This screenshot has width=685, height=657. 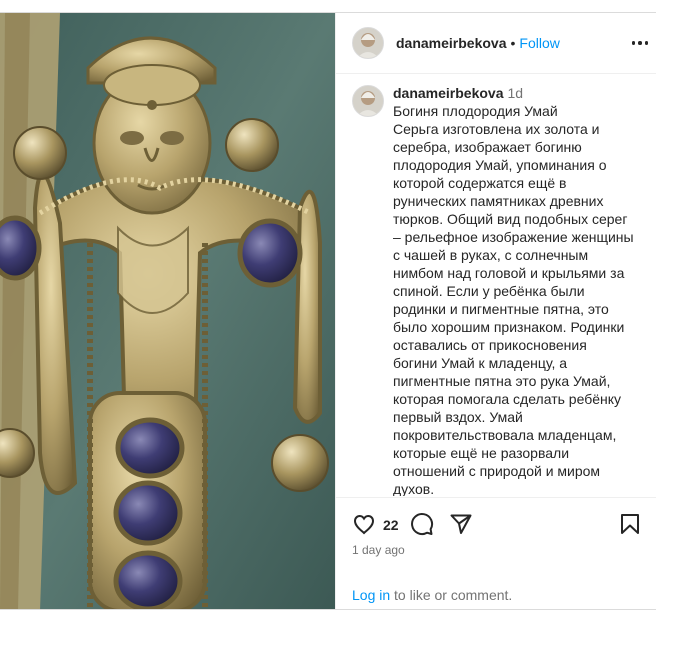 I want to click on caption-line: оставались от прикосновения, so click(x=490, y=345).